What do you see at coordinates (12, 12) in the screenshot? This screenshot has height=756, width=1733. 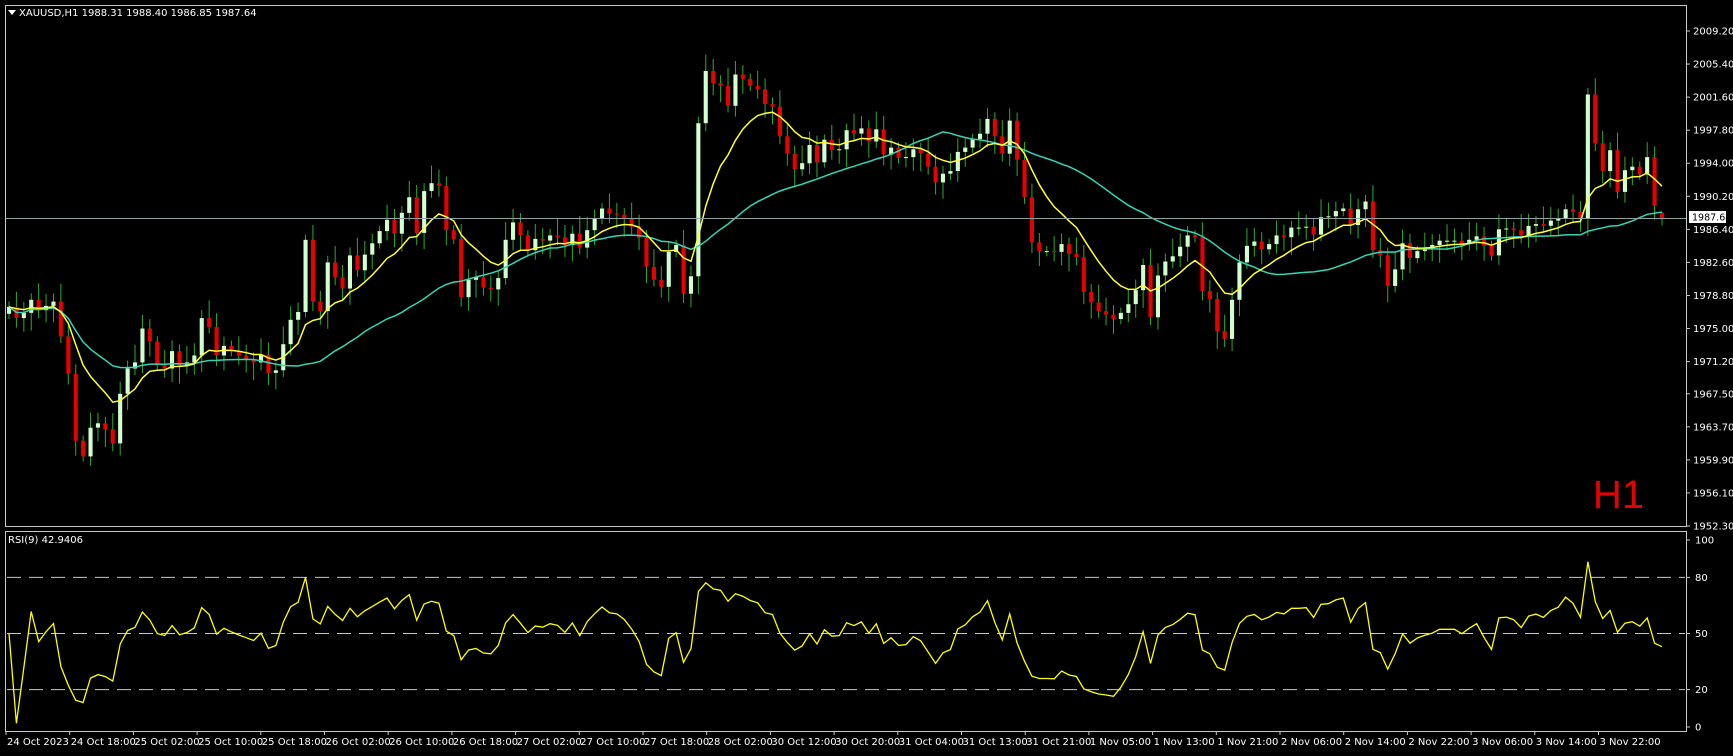 I see `dropdown-triangle-icon` at bounding box center [12, 12].